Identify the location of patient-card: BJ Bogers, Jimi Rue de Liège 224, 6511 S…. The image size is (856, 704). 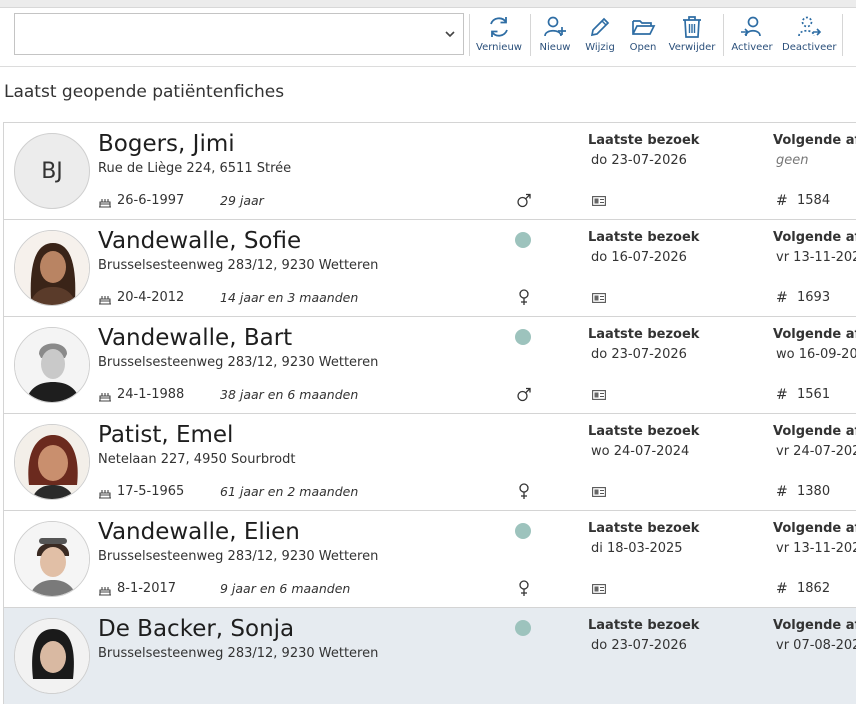
(429, 170).